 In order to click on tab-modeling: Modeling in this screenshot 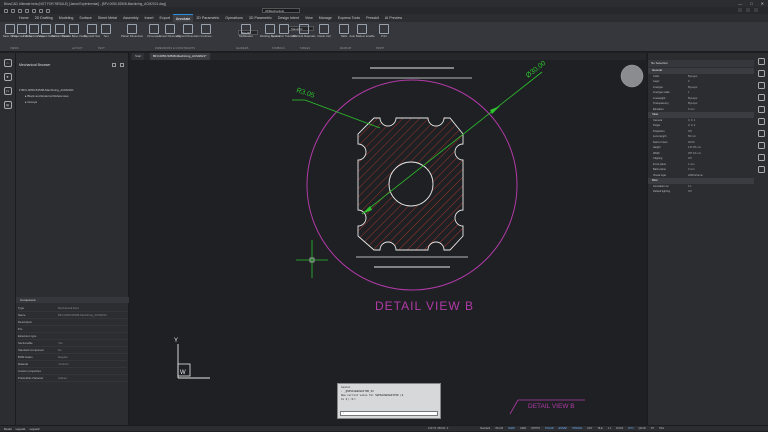, I will do `click(66, 18)`.